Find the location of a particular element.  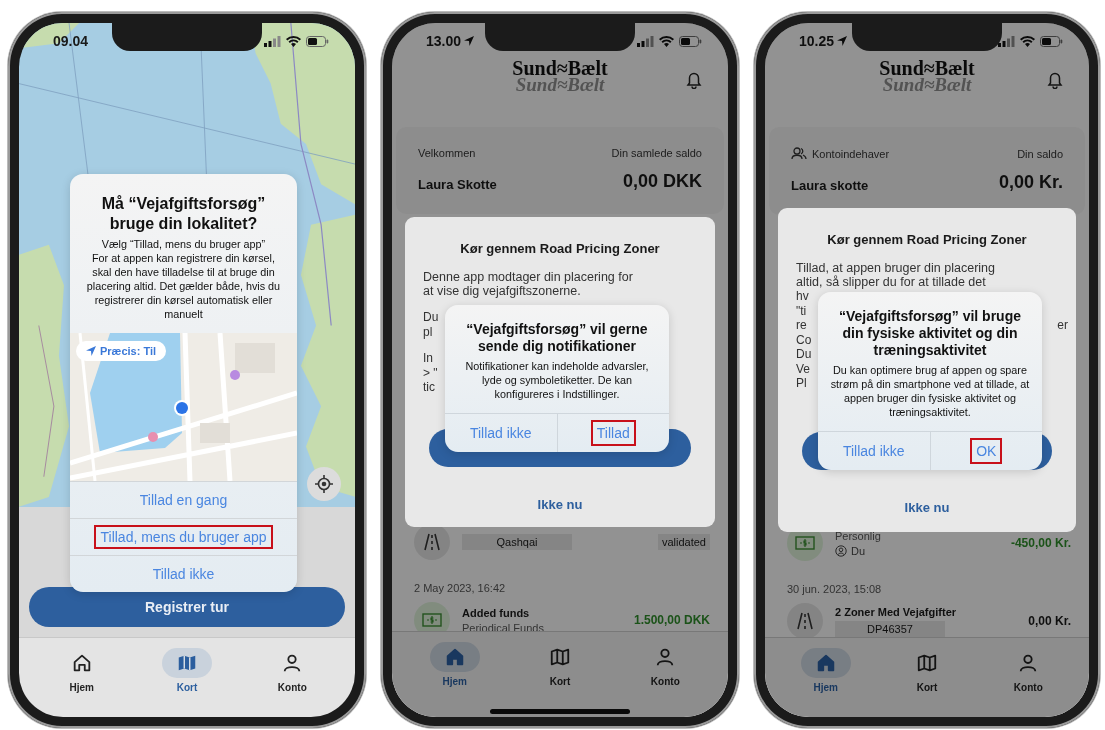

account-label: Velkommen is located at coordinates (447, 153).